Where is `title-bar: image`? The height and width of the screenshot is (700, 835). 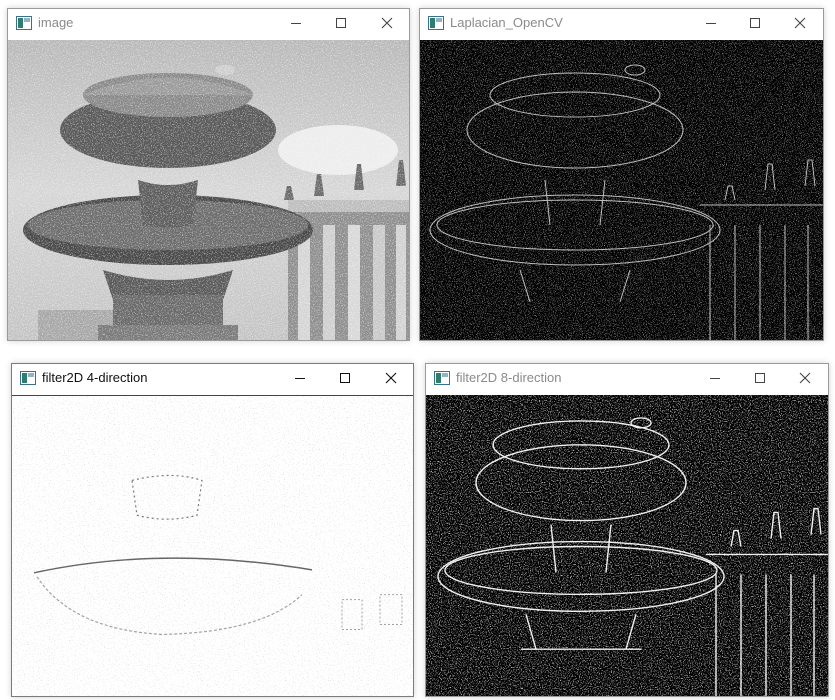 title-bar: image is located at coordinates (208, 23).